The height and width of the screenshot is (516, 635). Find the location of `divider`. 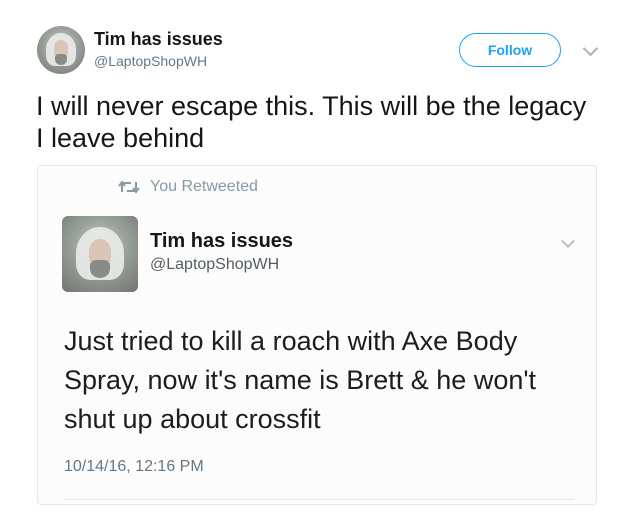

divider is located at coordinates (319, 499).